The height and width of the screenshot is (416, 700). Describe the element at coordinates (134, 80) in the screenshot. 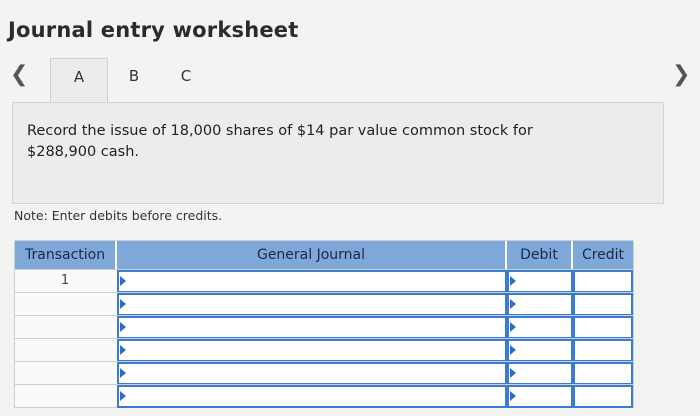

I see `tab-b: B` at that location.